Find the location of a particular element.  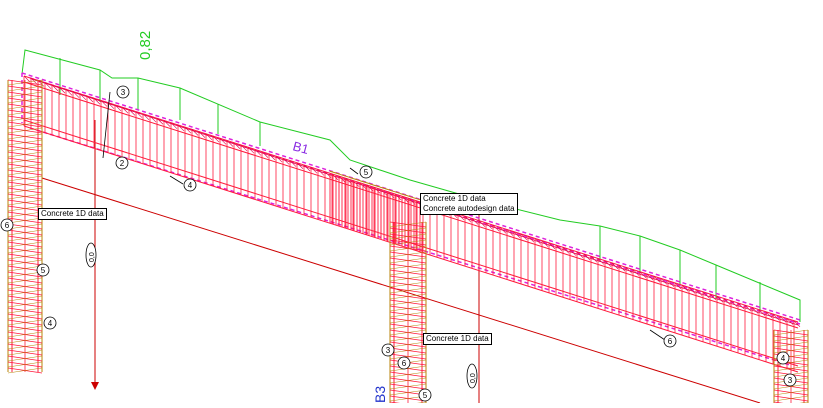

beam-label: B1 is located at coordinates (300, 147).